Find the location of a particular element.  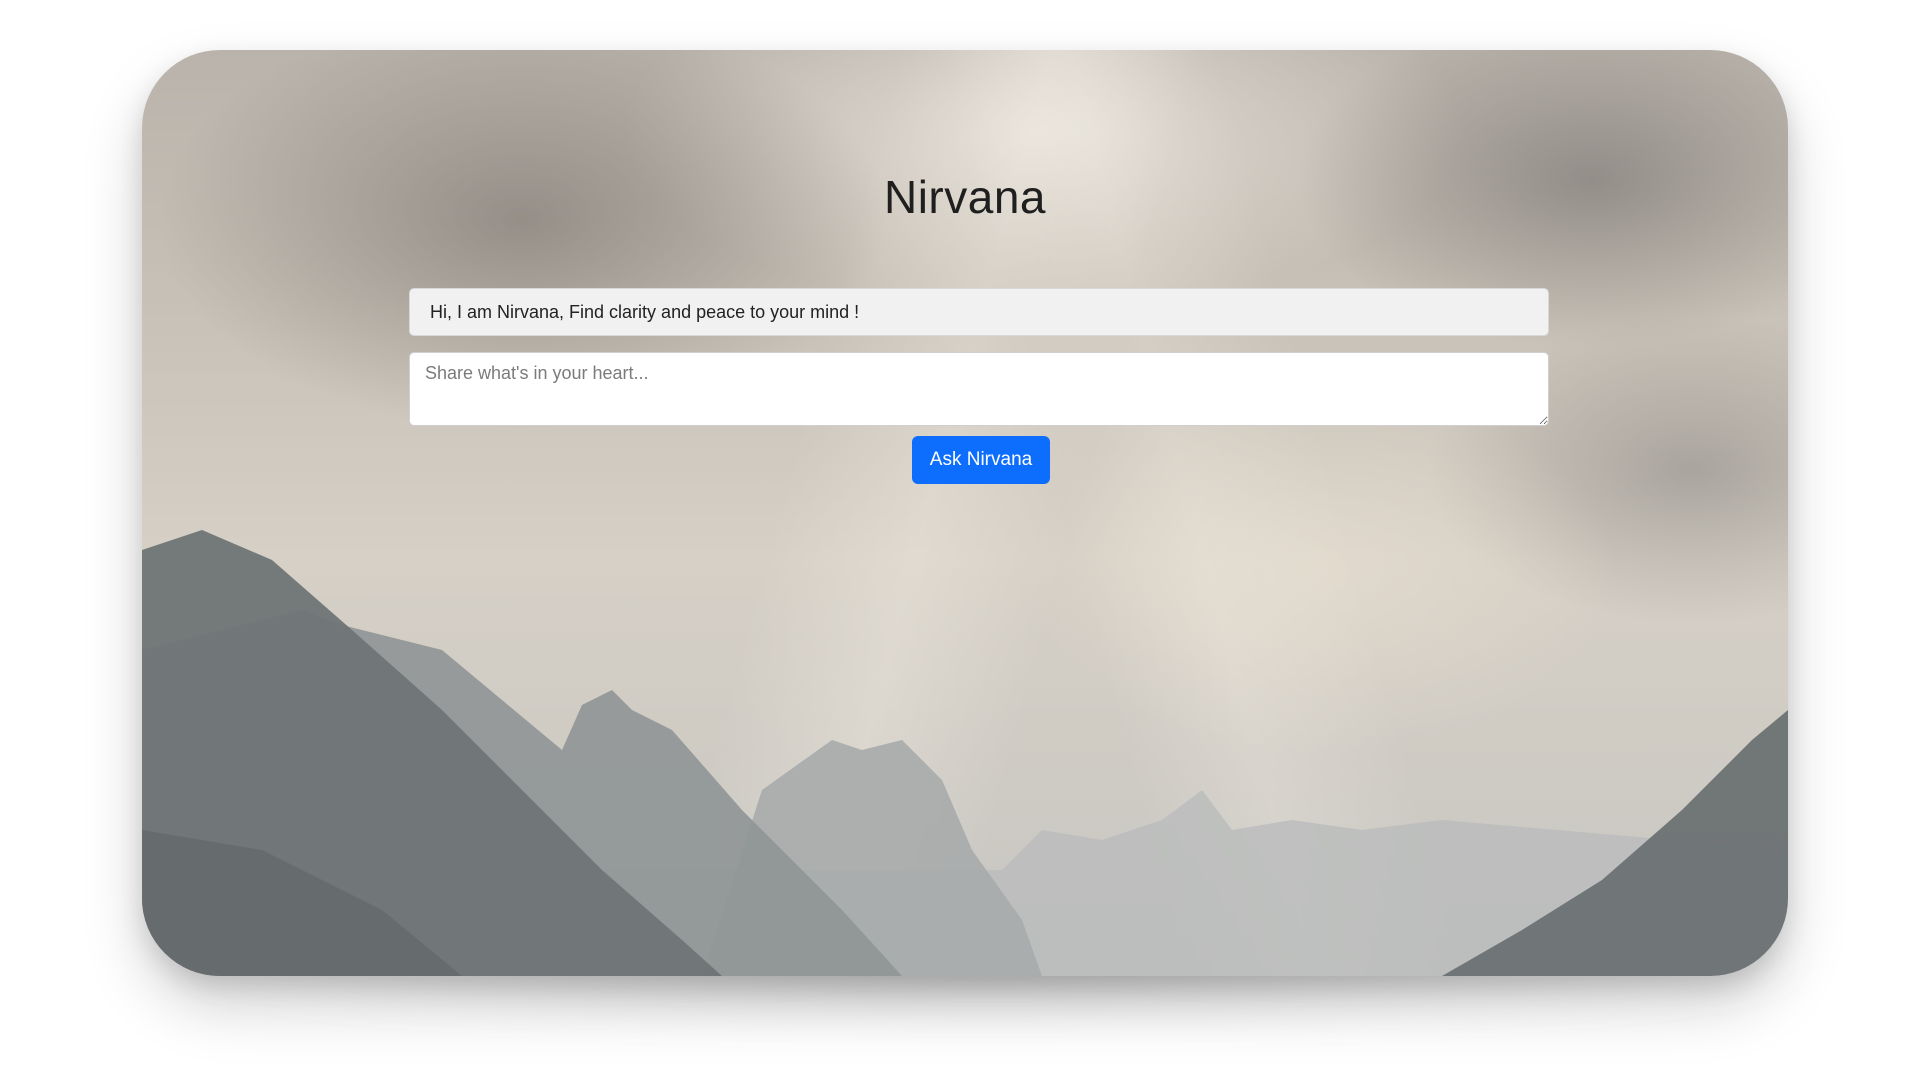

heart-message-input is located at coordinates (979, 389).